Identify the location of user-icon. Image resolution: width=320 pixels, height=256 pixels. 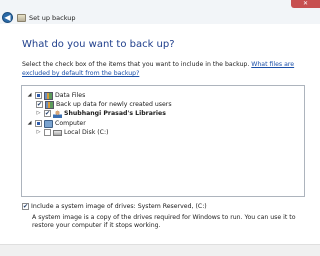
(57, 113).